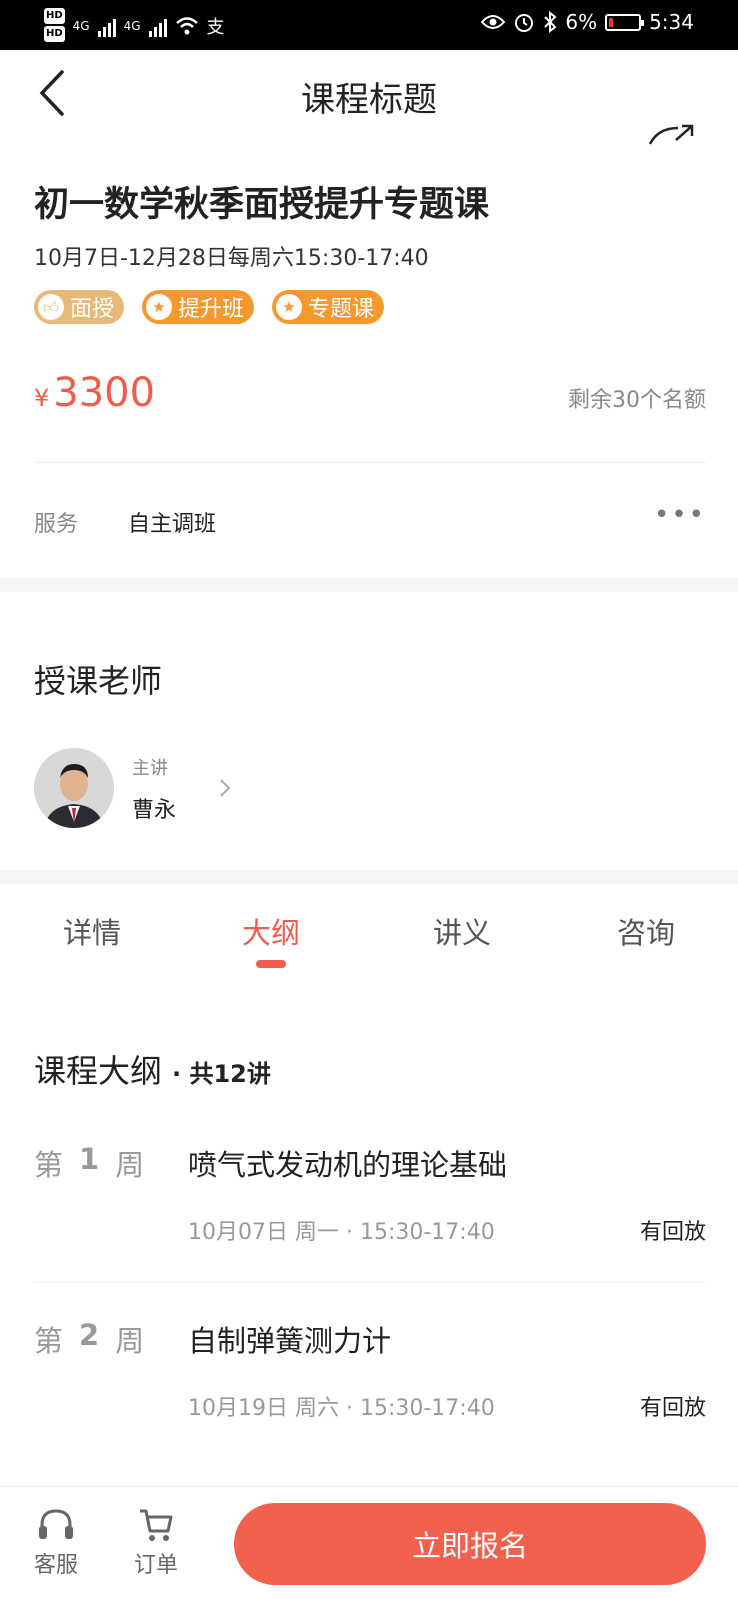 This screenshot has height=1600, width=738. Describe the element at coordinates (54, 26) in the screenshot. I see `hd-indicator: HD HD` at that location.